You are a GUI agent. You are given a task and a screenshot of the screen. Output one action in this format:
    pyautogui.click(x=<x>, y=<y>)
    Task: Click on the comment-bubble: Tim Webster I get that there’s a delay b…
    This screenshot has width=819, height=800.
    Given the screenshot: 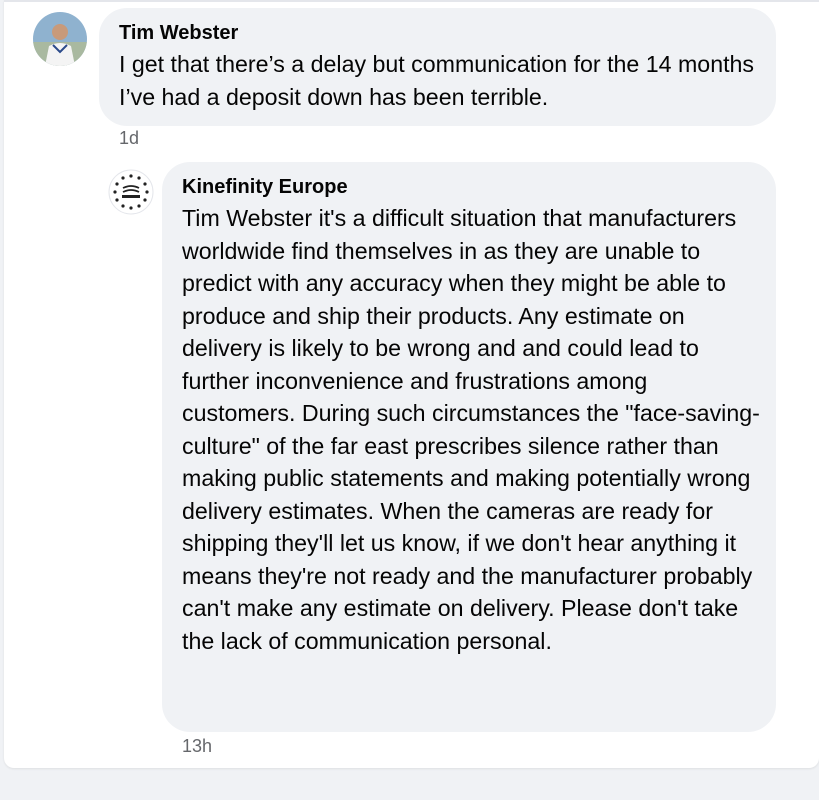 What is the action you would take?
    pyautogui.click(x=437, y=67)
    